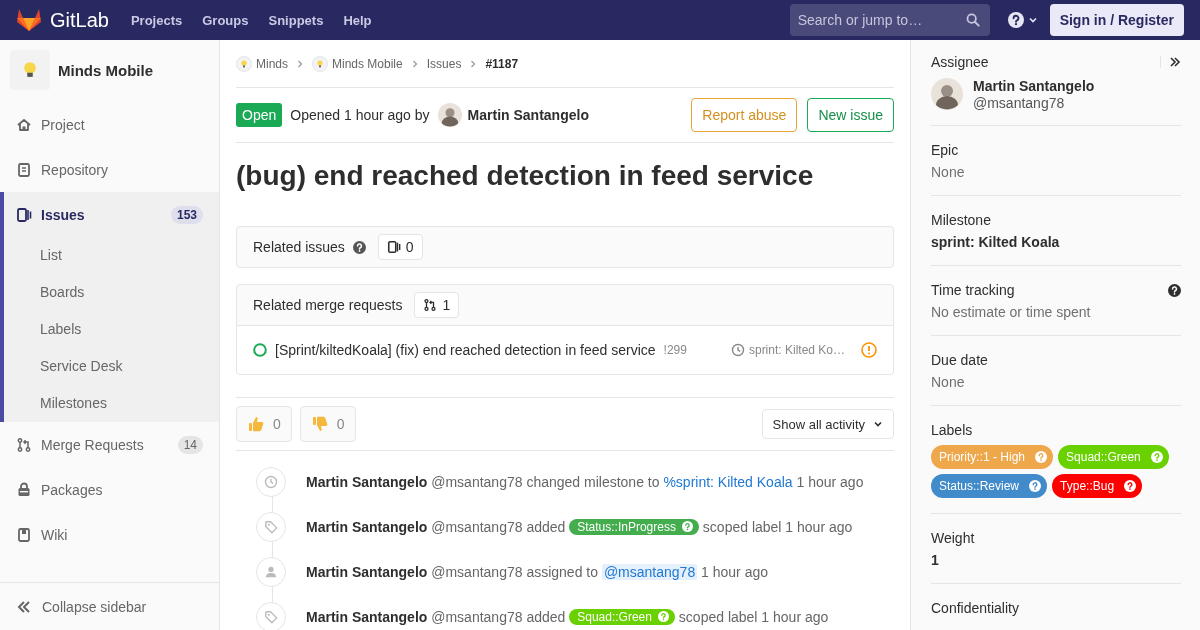 The image size is (1200, 630). What do you see at coordinates (111, 403) in the screenshot?
I see `sidebar-subitem: Milestones` at bounding box center [111, 403].